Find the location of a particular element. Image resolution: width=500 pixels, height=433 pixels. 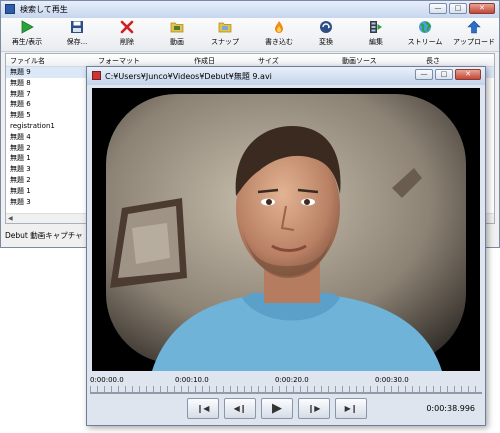

timeline: 0:00:00.0 0:00:10.0 0:00:20.0 0:00:30.0 is located at coordinates (286, 385).